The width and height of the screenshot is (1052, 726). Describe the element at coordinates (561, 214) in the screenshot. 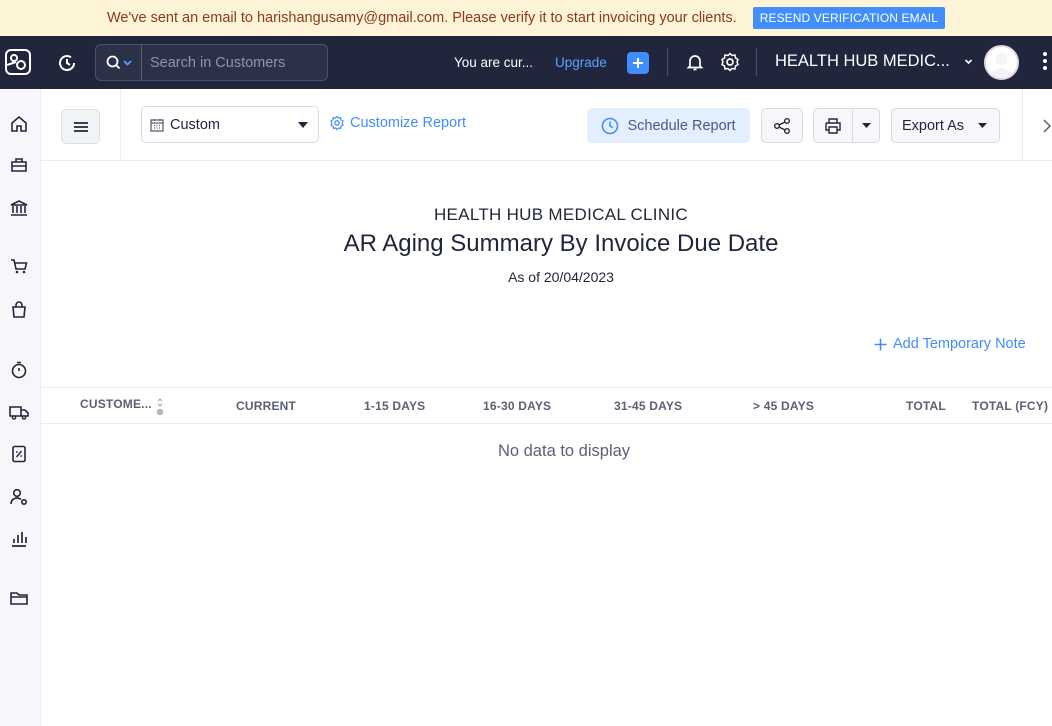

I see `report-organization-name: HEALTH HUB MEDICAL CLINIC` at that location.